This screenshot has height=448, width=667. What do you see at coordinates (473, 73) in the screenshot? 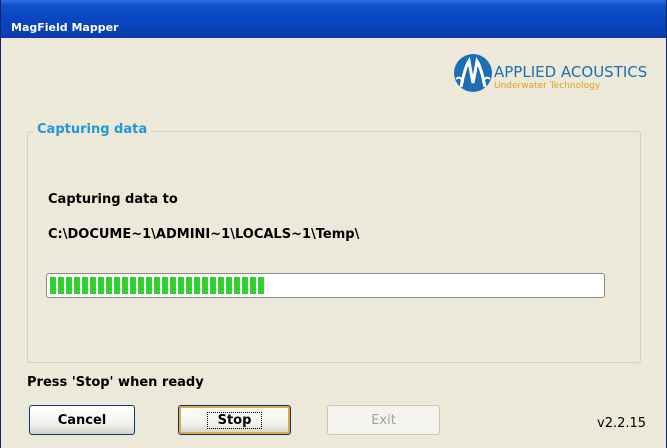
I see `applied-acoustics-logo-icon` at bounding box center [473, 73].